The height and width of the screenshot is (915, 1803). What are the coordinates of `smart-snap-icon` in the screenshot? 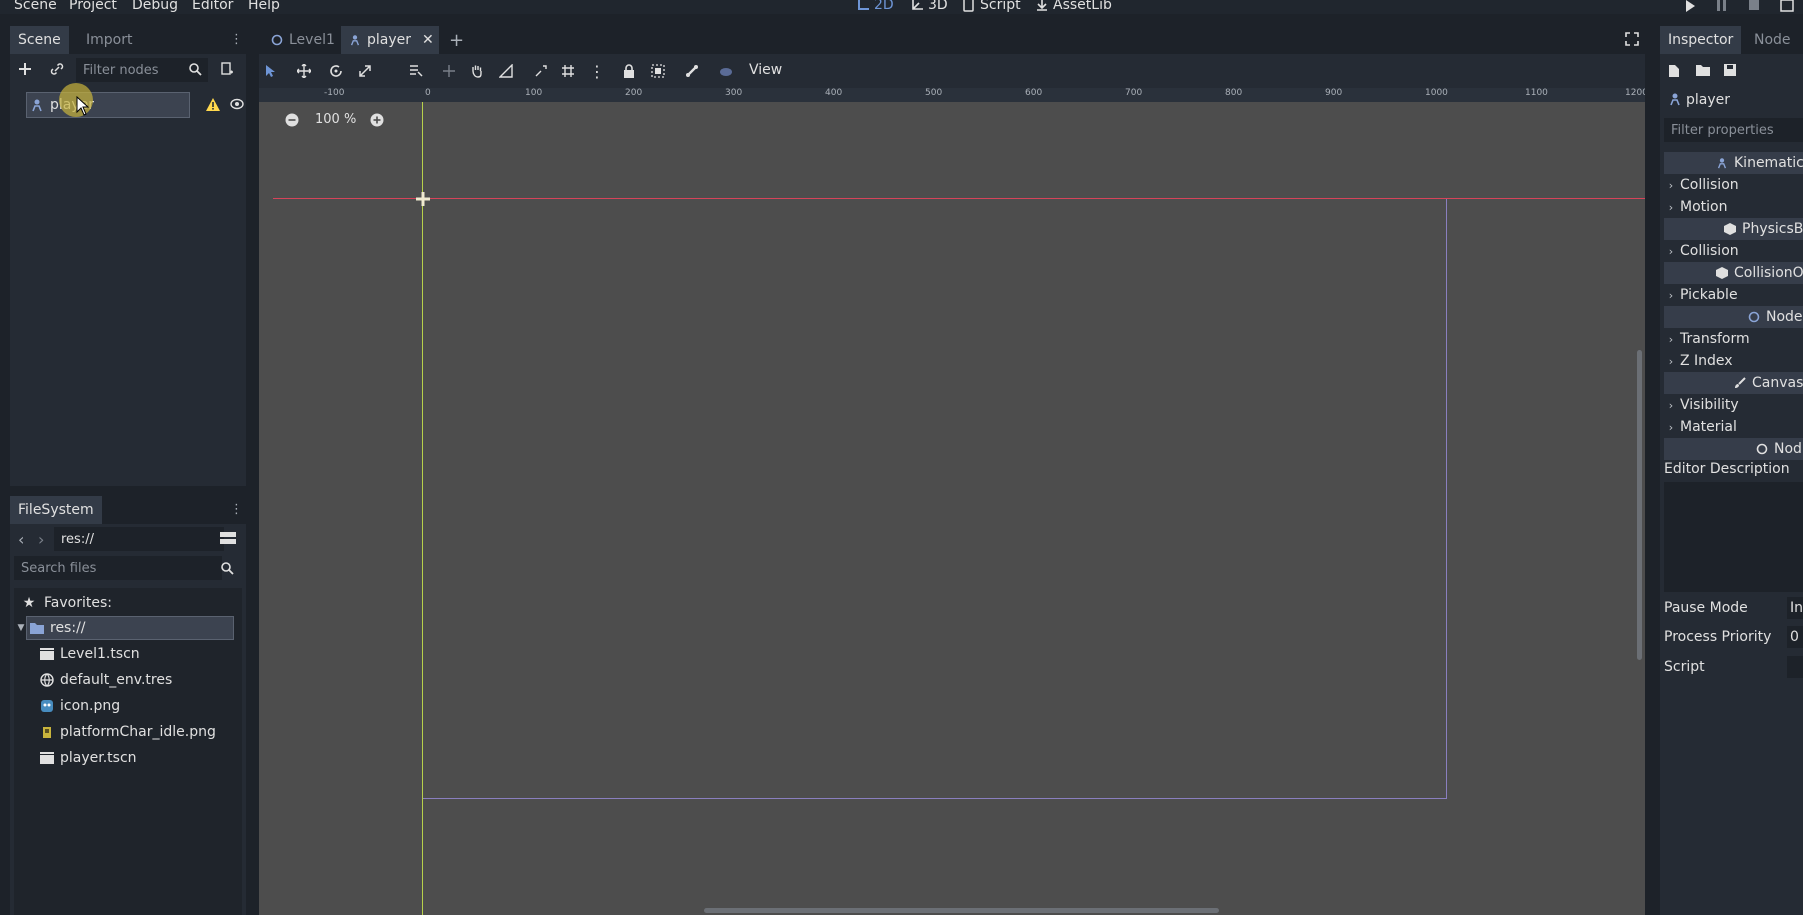 It's located at (541, 71).